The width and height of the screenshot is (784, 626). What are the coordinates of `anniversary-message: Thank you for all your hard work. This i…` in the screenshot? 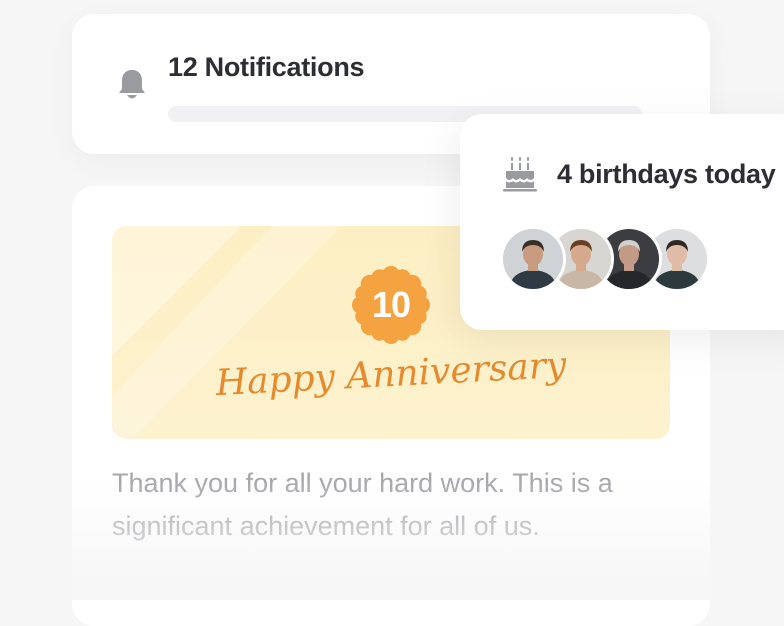 It's located at (362, 504).